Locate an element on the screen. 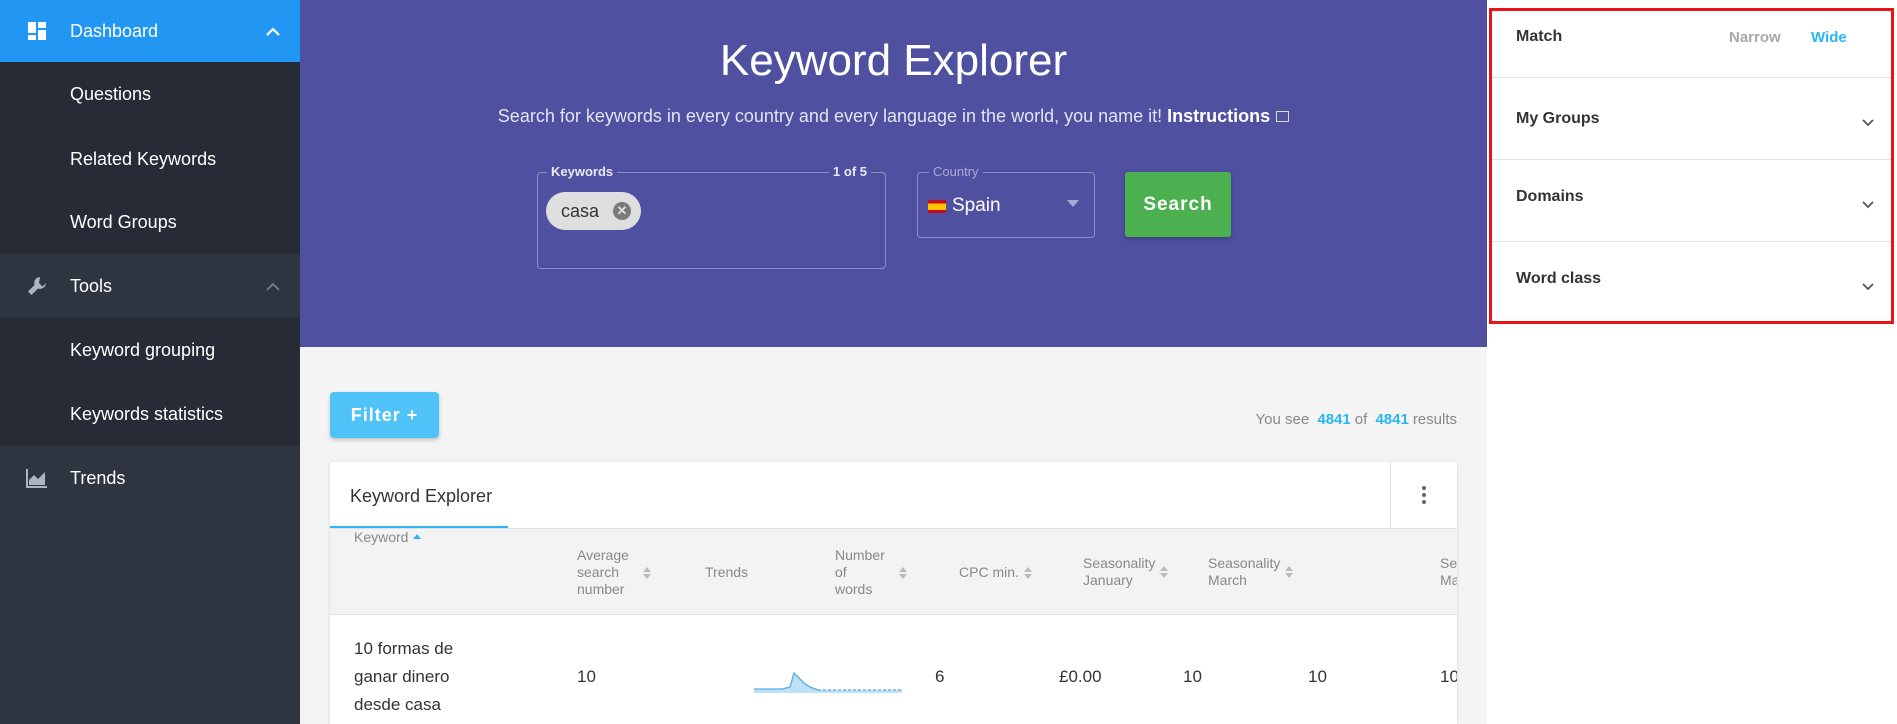  column-seasonality-january: Seasonality January is located at coordinates (1126, 572).